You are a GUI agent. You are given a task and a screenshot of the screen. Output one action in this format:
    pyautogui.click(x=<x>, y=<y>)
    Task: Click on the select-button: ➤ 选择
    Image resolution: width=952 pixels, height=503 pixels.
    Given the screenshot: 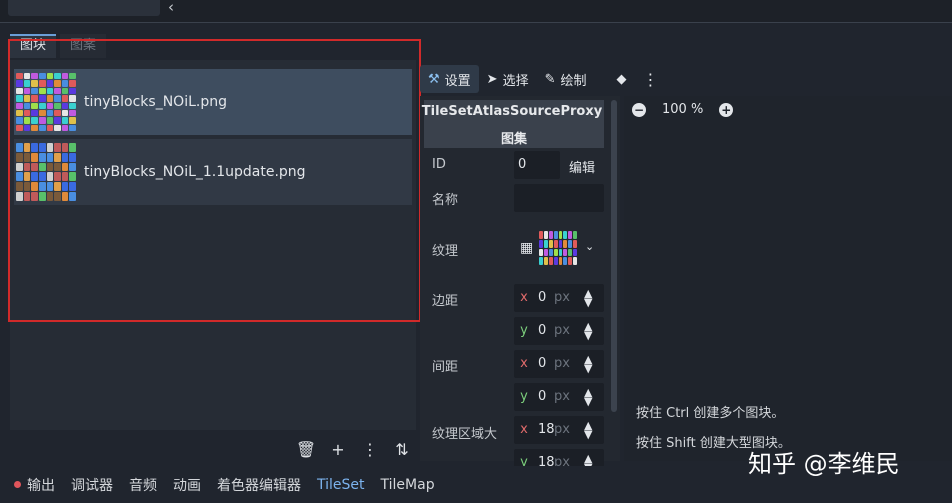 What is the action you would take?
    pyautogui.click(x=508, y=79)
    